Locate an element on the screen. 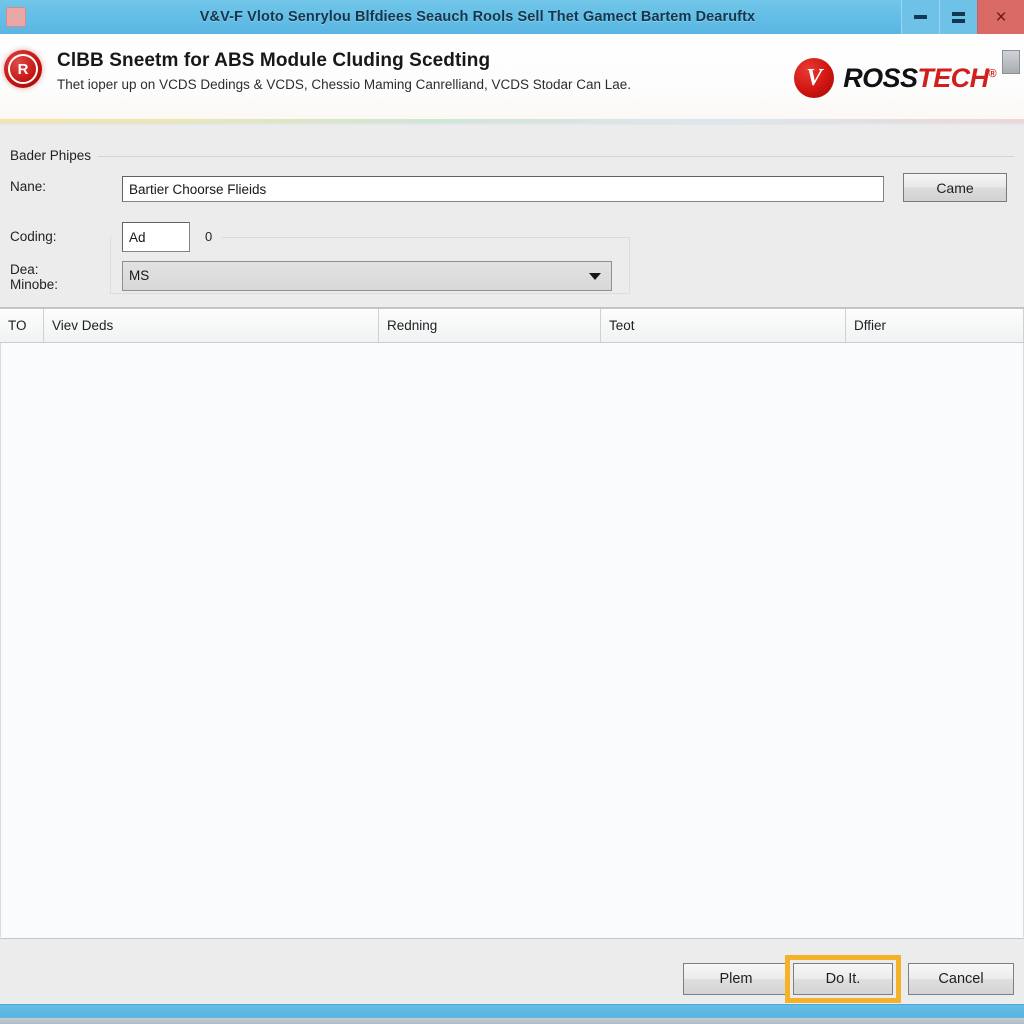 This screenshot has height=1024, width=1024. inner-group-line is located at coordinates (426, 237).